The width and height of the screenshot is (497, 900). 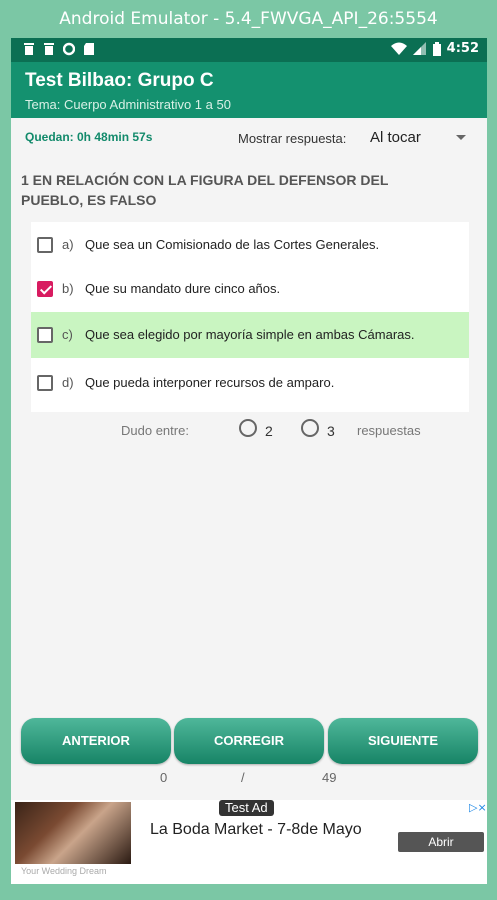 I want to click on page-title: Test Bilbao: Grupo C, so click(x=119, y=80).